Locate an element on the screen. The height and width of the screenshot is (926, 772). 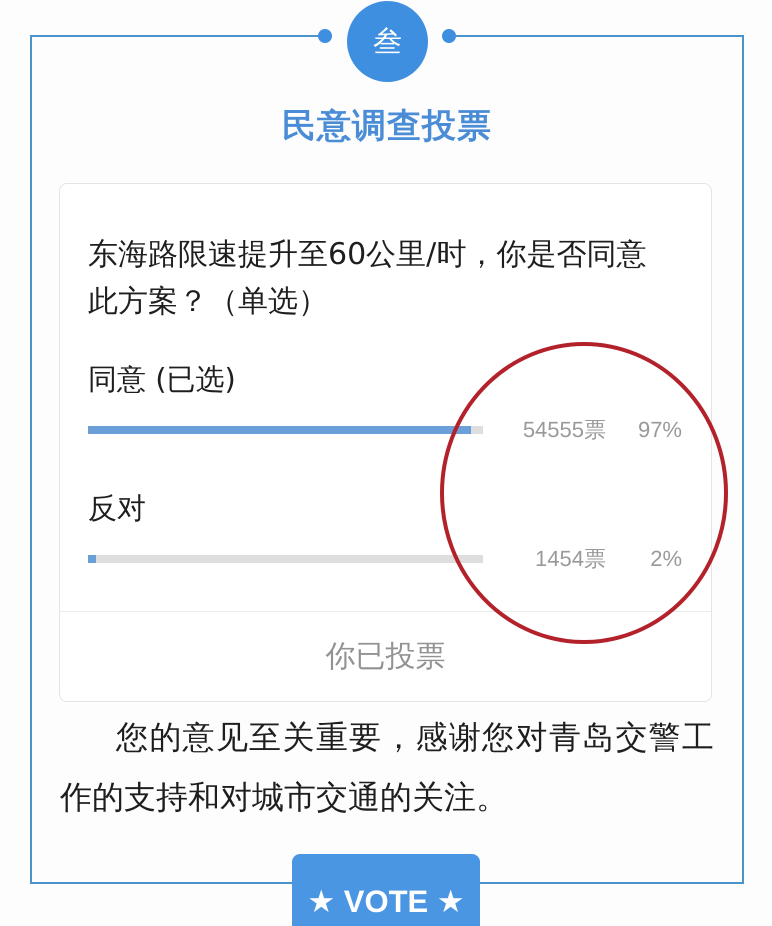
poll-title: 民意调查投票 is located at coordinates (387, 126).